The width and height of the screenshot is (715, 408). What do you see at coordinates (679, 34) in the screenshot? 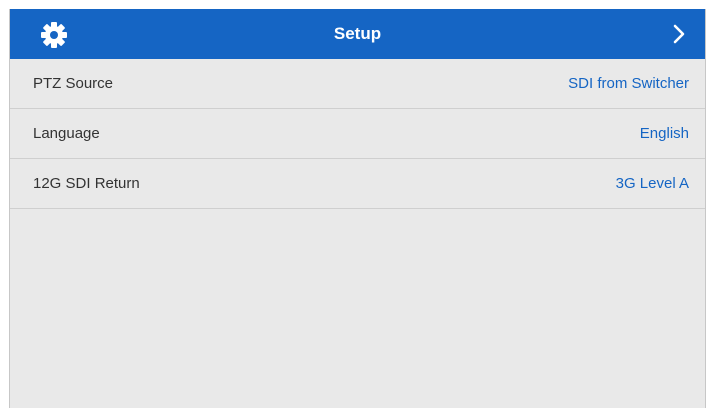
I see `chevron-right-icon` at bounding box center [679, 34].